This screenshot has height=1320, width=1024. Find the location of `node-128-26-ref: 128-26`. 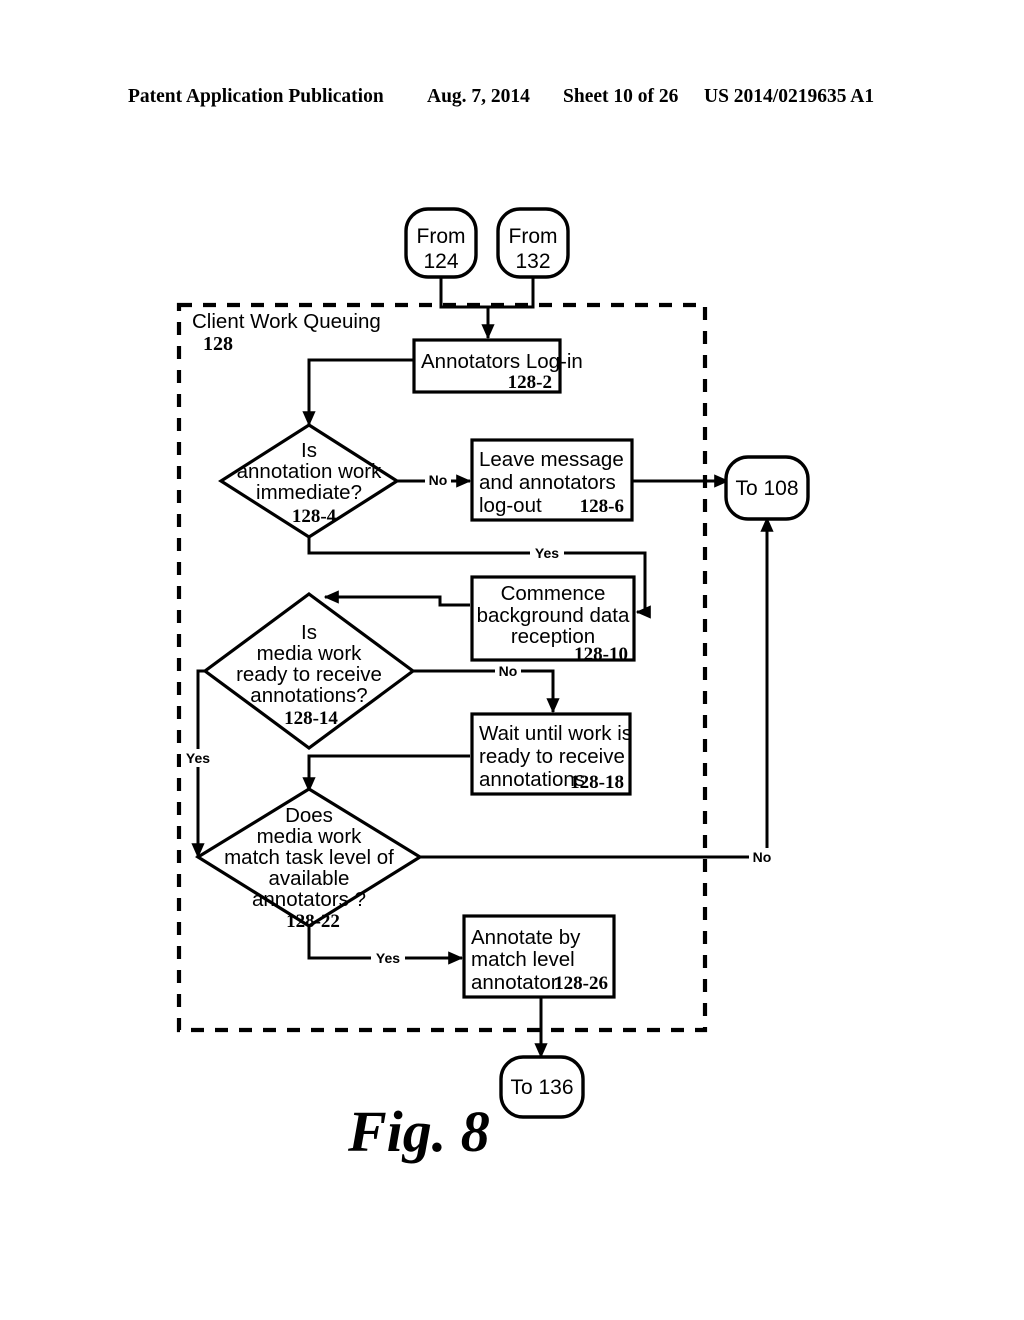

node-128-26-ref: 128-26 is located at coordinates (581, 983).